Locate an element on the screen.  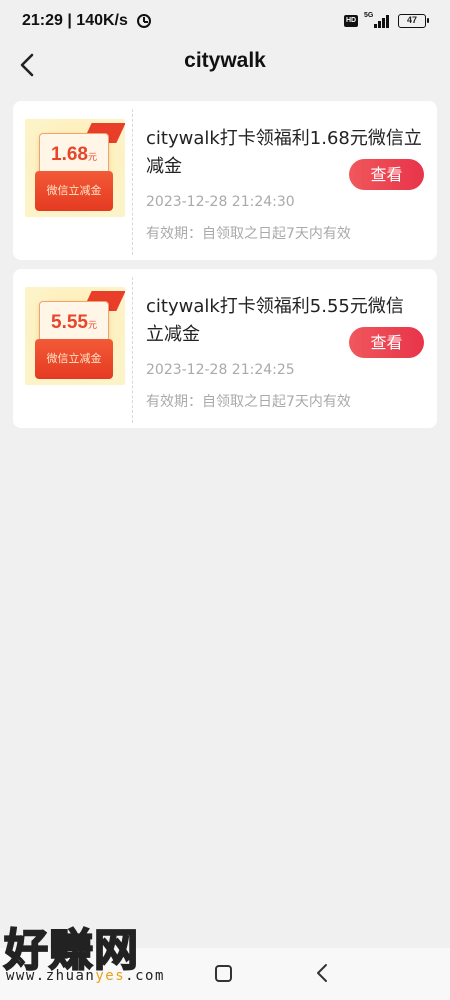
watermark: 好赚网 www.zhuanyes.com is located at coordinates (96, 951).